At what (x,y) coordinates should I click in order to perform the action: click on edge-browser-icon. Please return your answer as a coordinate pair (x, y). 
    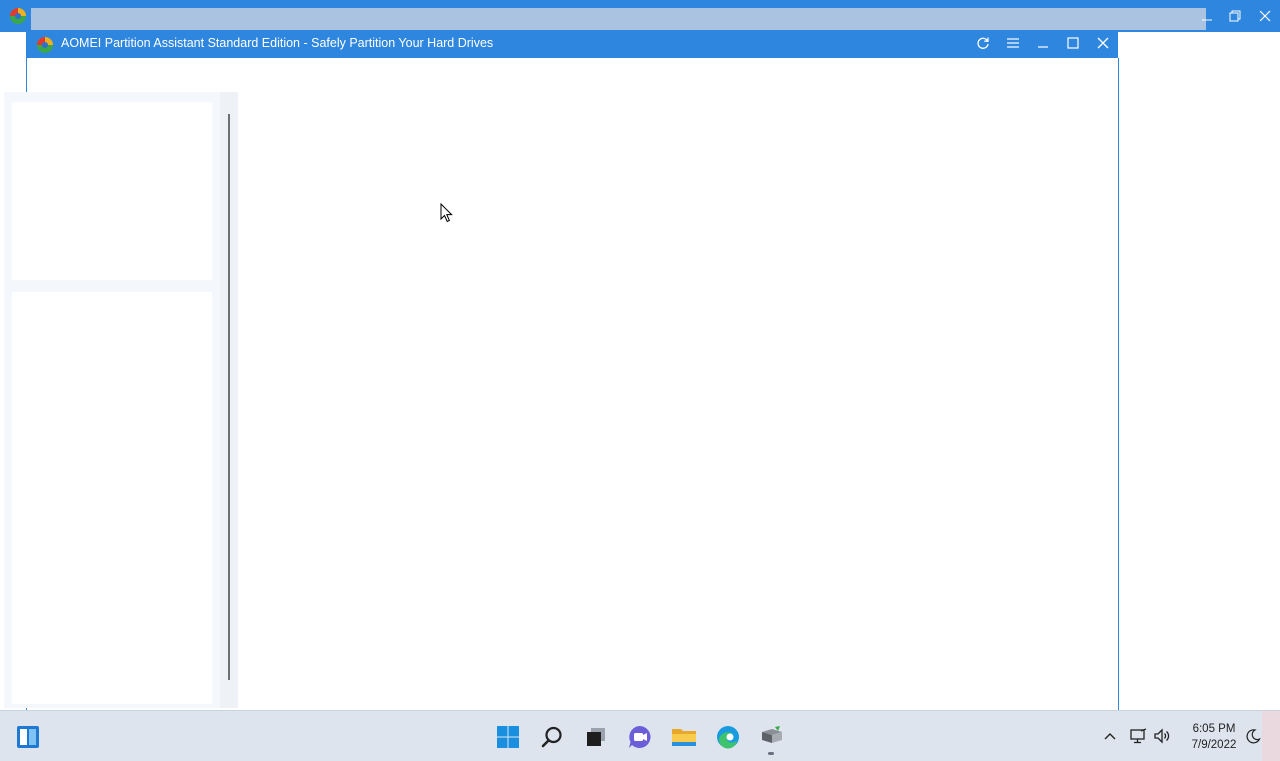
    Looking at the image, I should click on (728, 737).